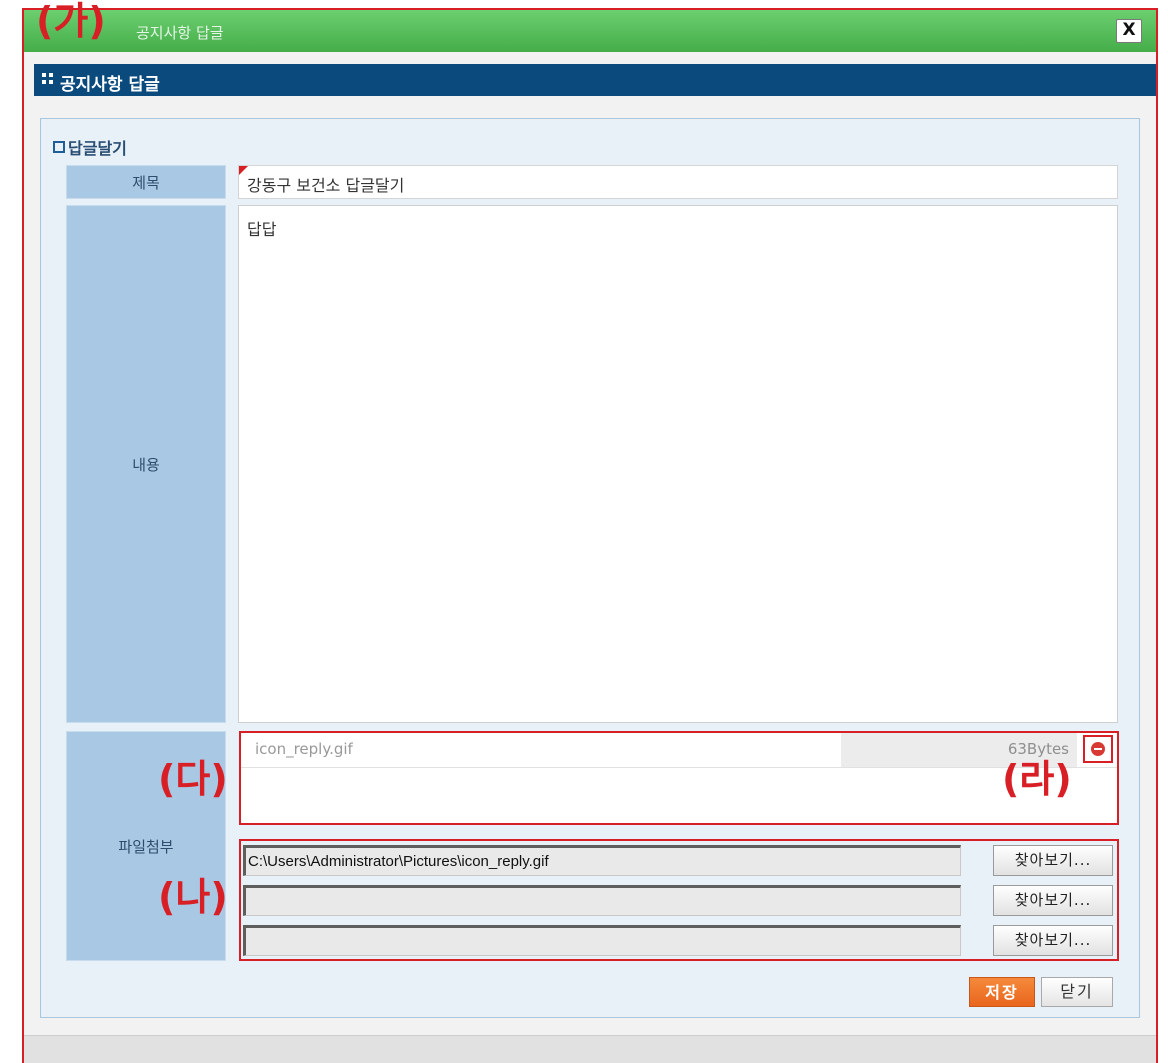 This screenshot has height=1063, width=1168. I want to click on close-icon: X, so click(1129, 31).